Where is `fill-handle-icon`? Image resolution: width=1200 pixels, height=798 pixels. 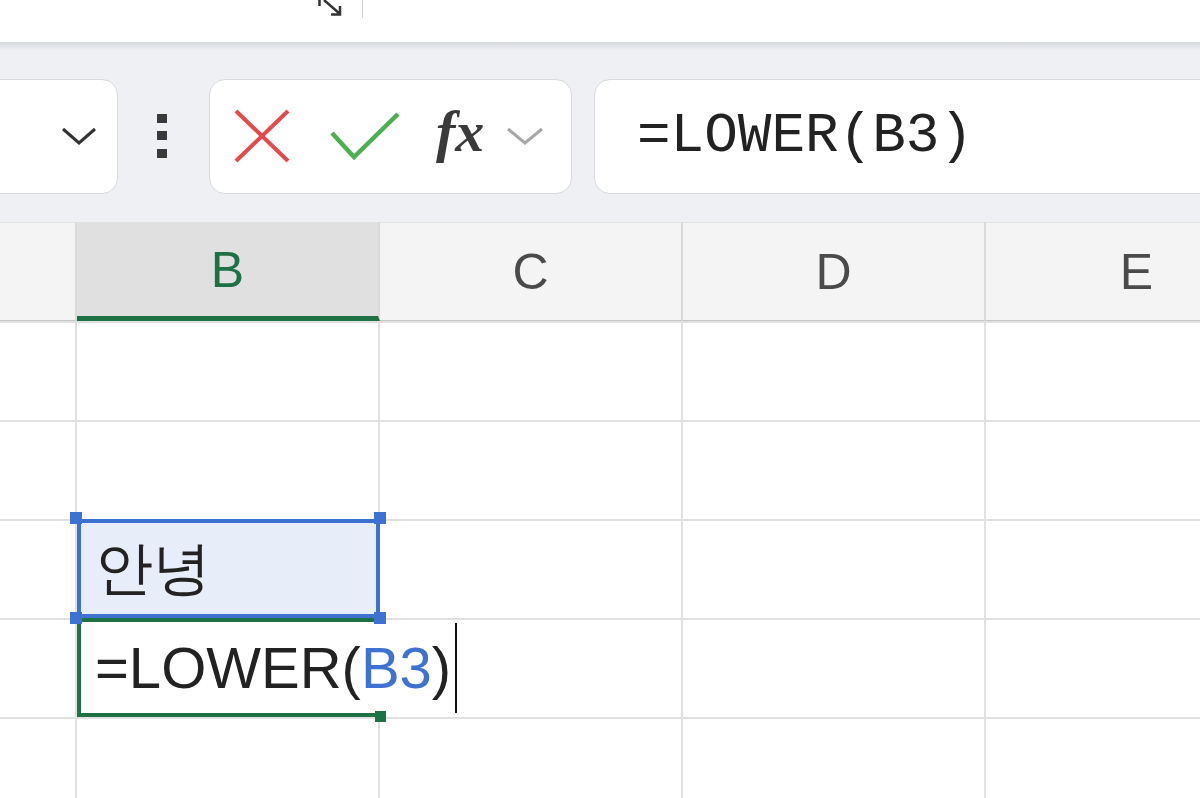
fill-handle-icon is located at coordinates (380, 716).